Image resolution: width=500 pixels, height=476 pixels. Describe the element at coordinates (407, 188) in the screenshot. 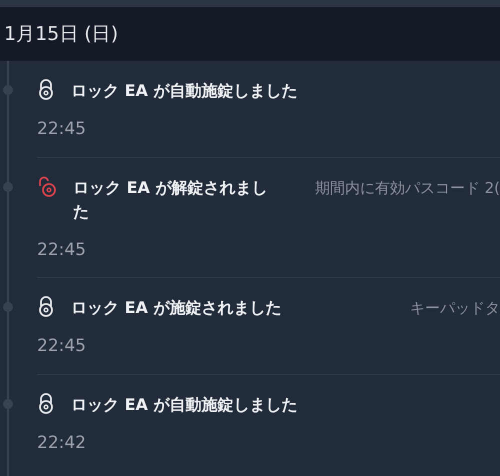

I see `event-detail: 期間内に有効パスコード 2(` at that location.